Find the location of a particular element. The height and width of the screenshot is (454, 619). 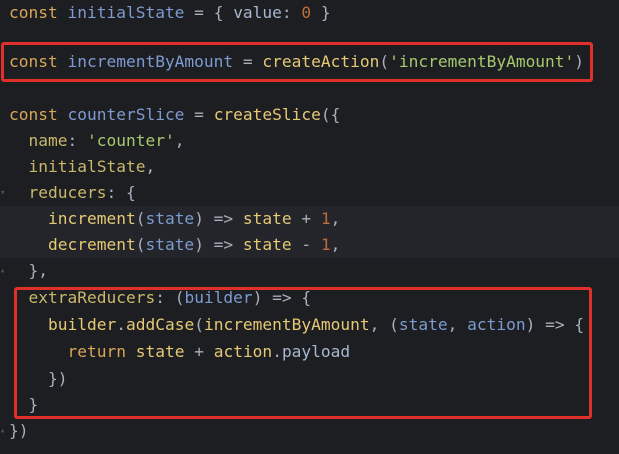

identifier: counterSlice is located at coordinates (126, 114).